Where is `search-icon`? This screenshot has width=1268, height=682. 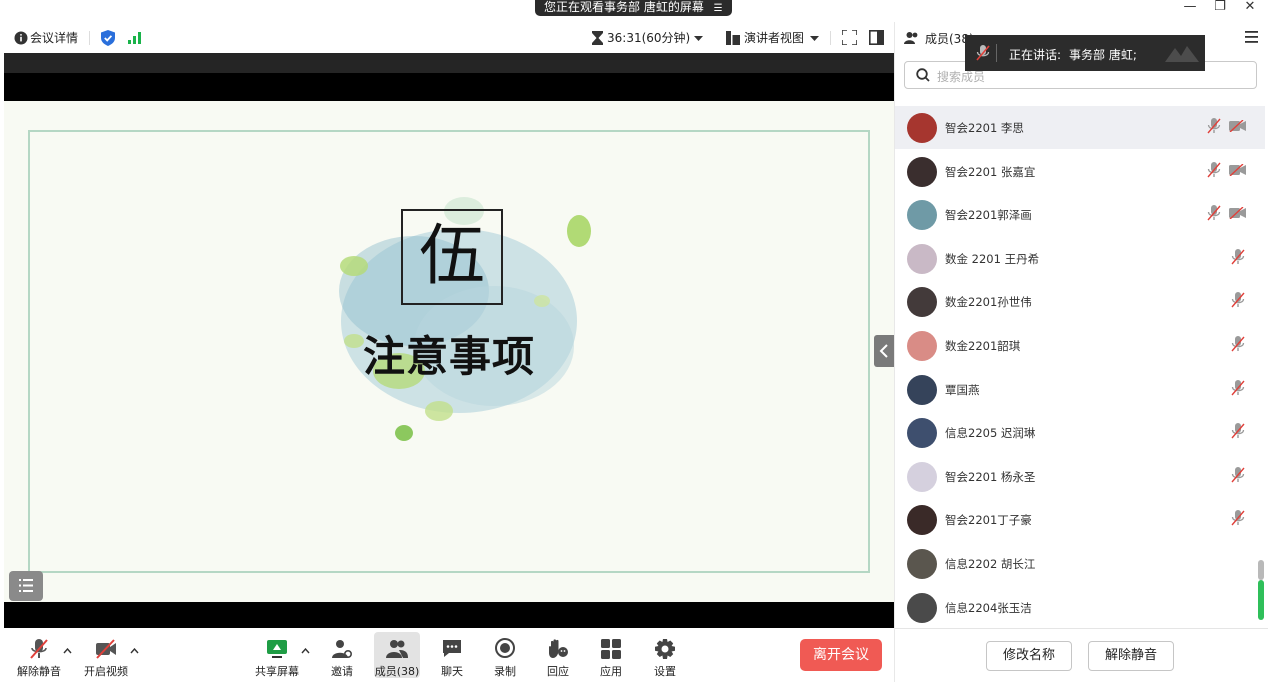 search-icon is located at coordinates (923, 75).